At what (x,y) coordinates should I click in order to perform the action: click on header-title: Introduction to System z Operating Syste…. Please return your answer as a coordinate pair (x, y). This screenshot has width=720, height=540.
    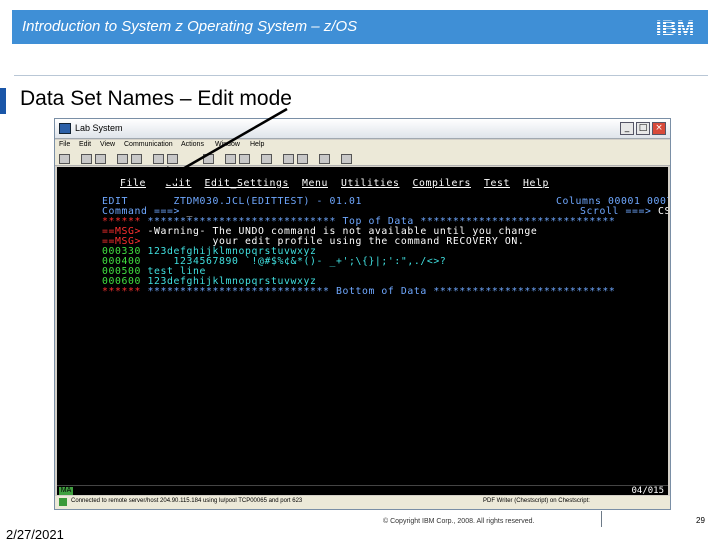
    Looking at the image, I should click on (190, 26).